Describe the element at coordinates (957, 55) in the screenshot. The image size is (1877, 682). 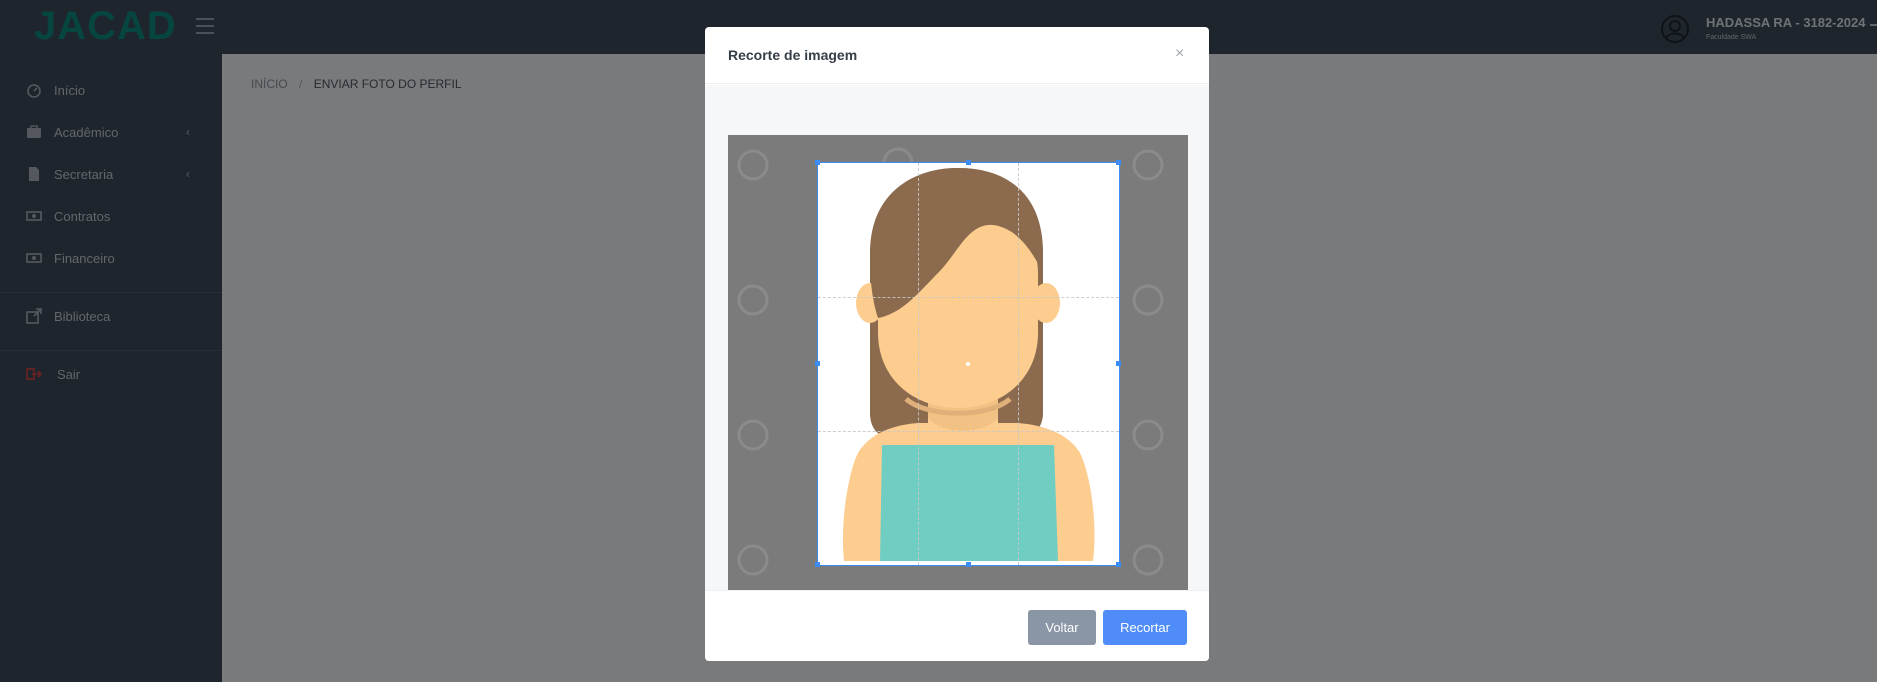
I see `modal-header: Recorte de imagem ×` at that location.